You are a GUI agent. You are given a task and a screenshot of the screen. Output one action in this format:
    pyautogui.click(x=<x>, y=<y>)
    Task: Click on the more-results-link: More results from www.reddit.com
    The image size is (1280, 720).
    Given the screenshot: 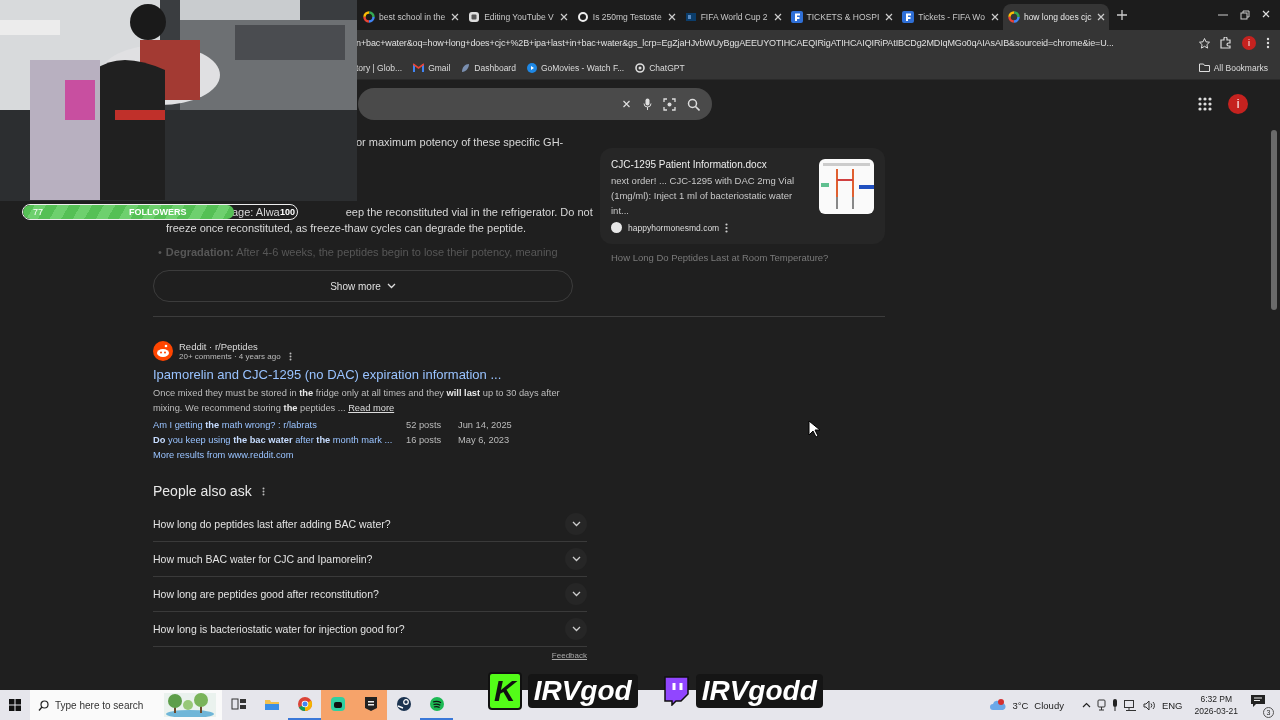 What is the action you would take?
    pyautogui.click(x=369, y=455)
    